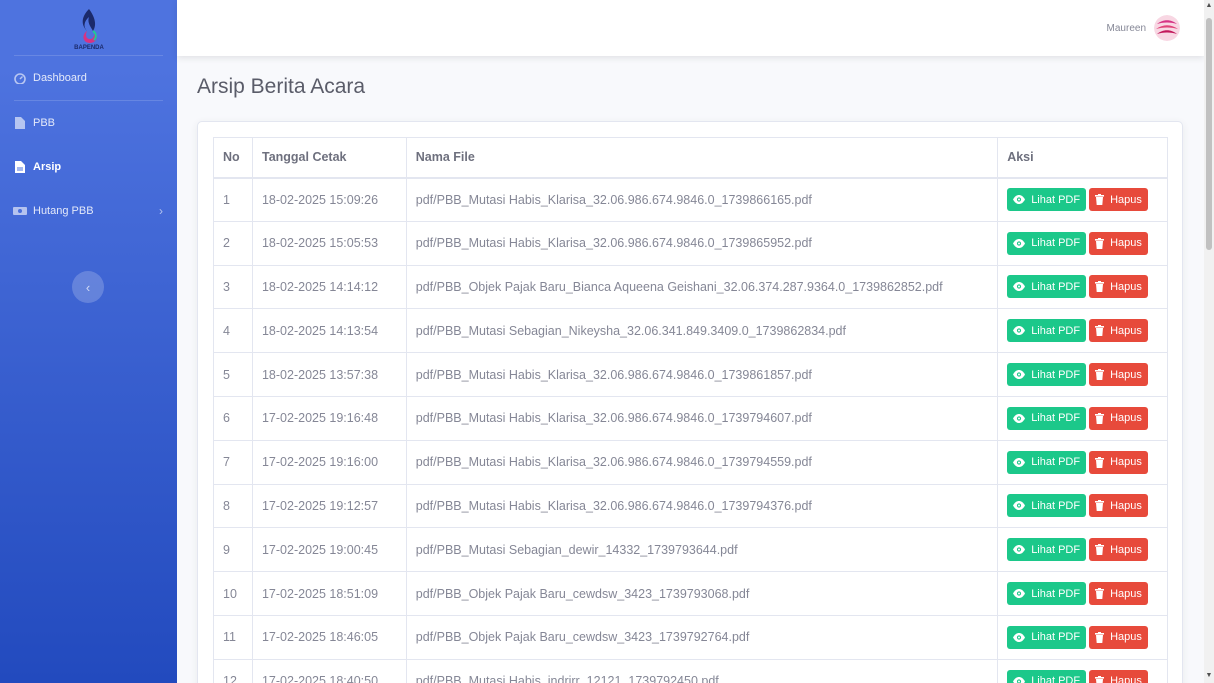 This screenshot has width=1214, height=683. I want to click on cell-no: 7, so click(233, 462).